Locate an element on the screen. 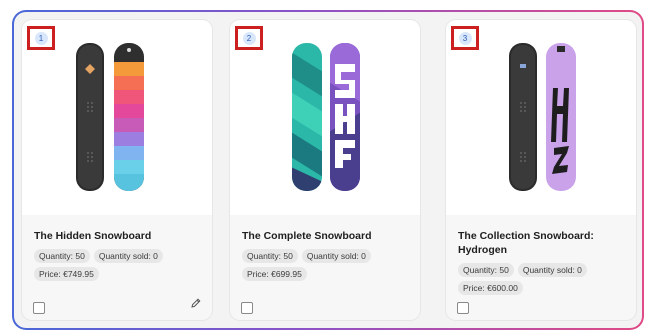 The width and height of the screenshot is (650, 330). price-badge: Price: €749.95 is located at coordinates (66, 274).